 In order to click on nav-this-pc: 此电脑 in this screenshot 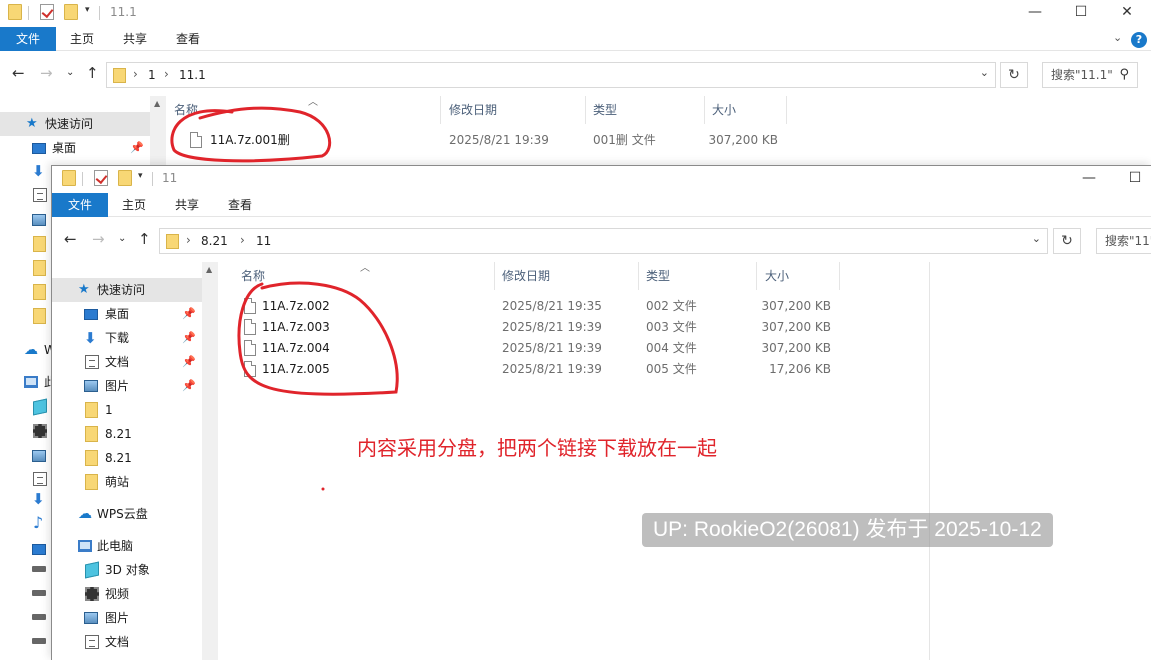, I will do `click(127, 546)`.